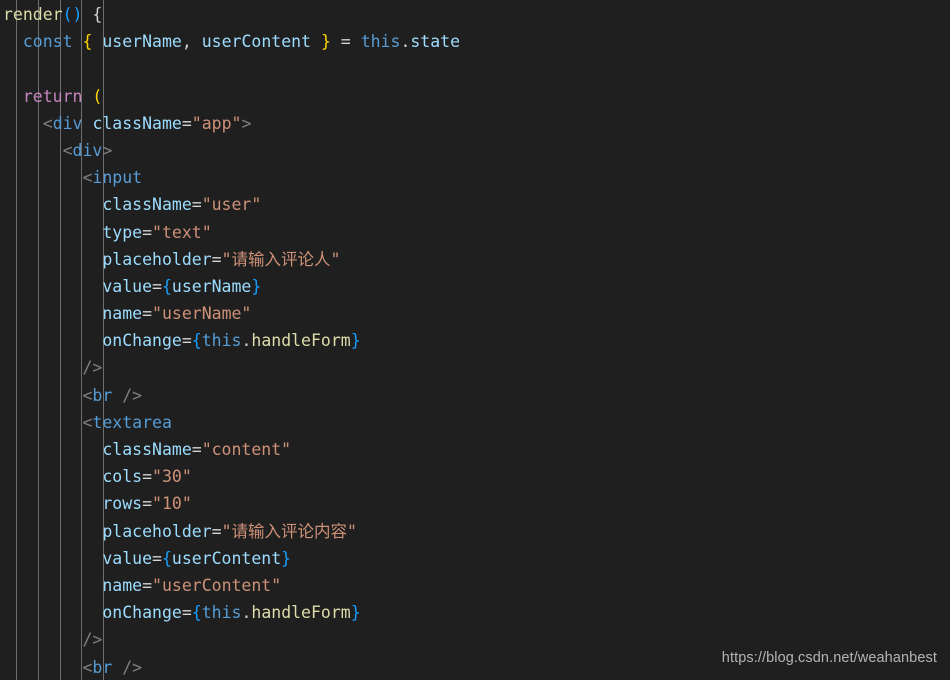 The height and width of the screenshot is (680, 950). What do you see at coordinates (67, 123) in the screenshot?
I see `code-token: div` at bounding box center [67, 123].